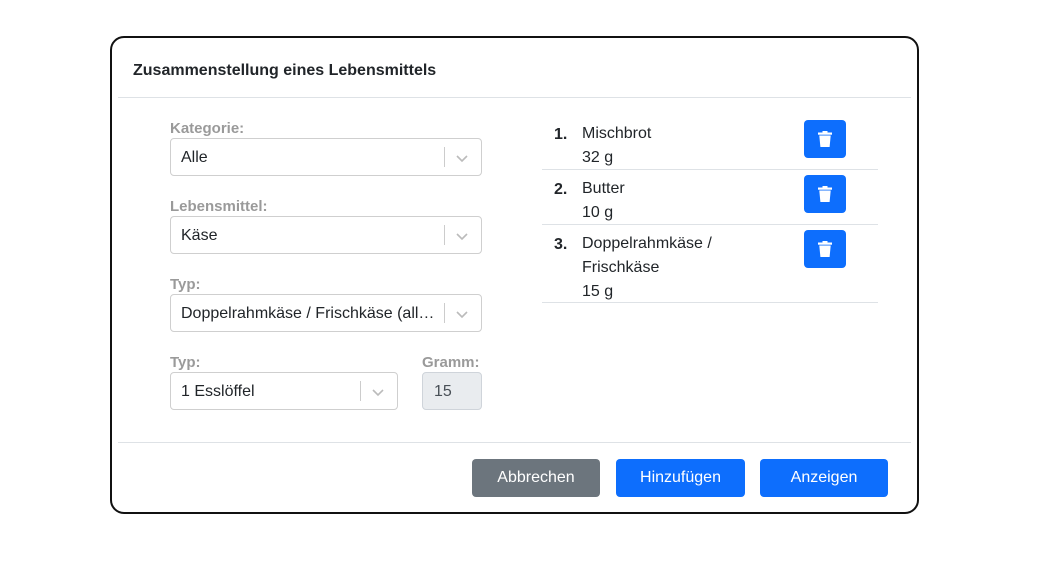 This screenshot has width=1061, height=571. Describe the element at coordinates (621, 267) in the screenshot. I see `list-item-name: Frischkäse` at that location.